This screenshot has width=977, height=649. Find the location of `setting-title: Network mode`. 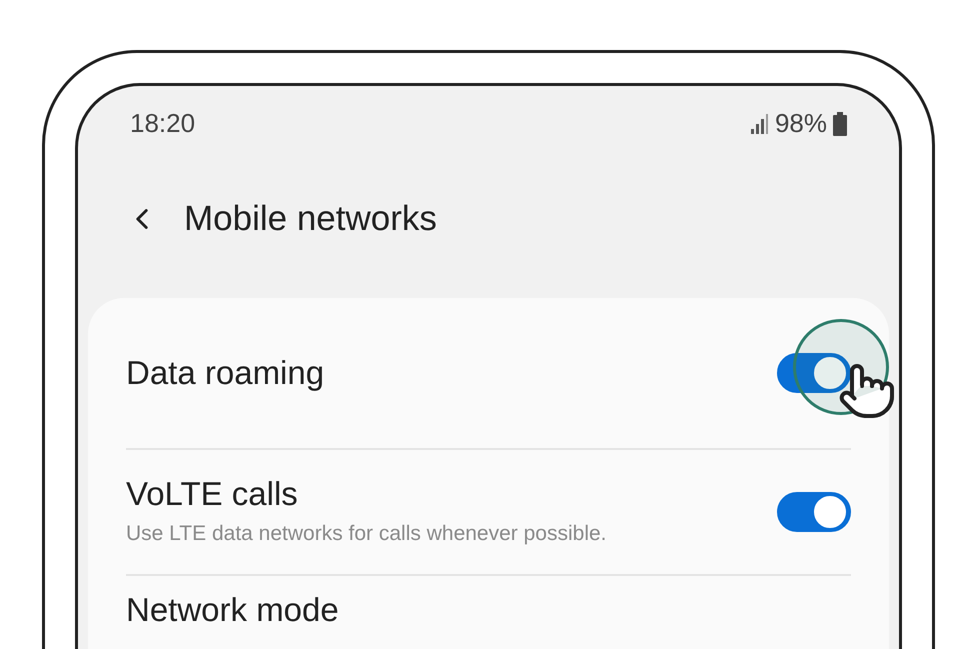

setting-title: Network mode is located at coordinates (232, 610).